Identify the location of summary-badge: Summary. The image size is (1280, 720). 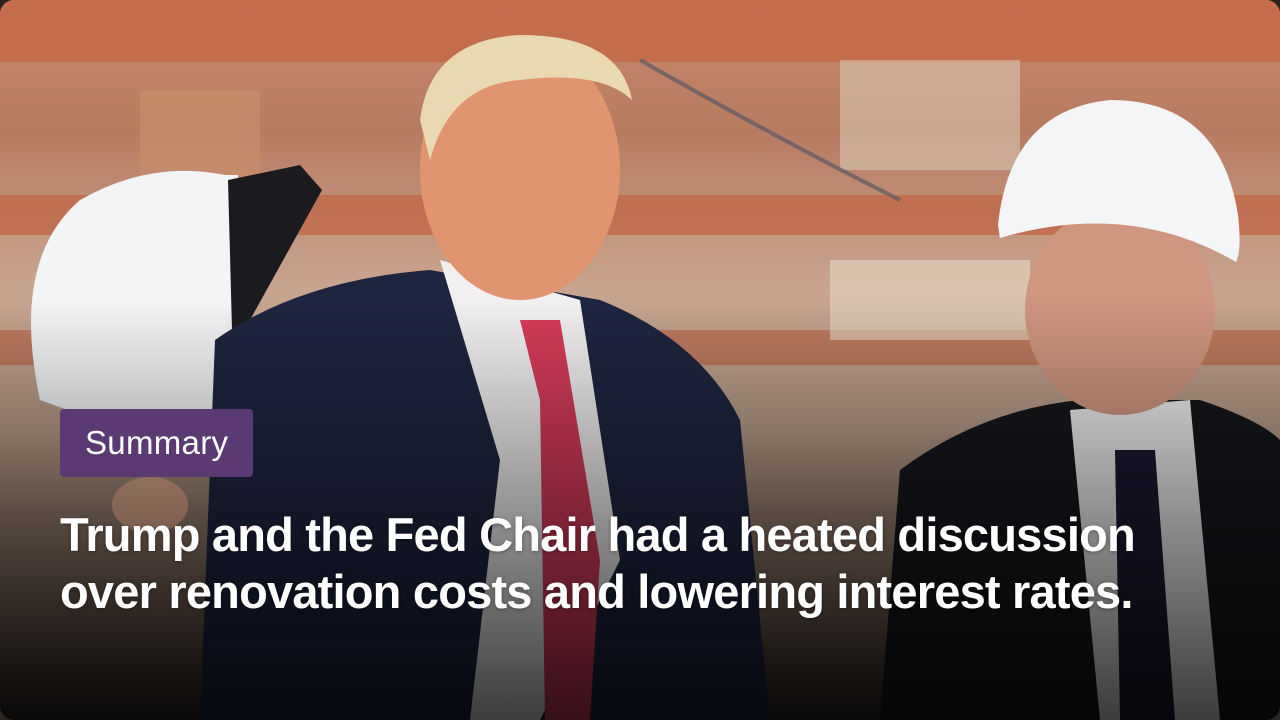
(157, 443).